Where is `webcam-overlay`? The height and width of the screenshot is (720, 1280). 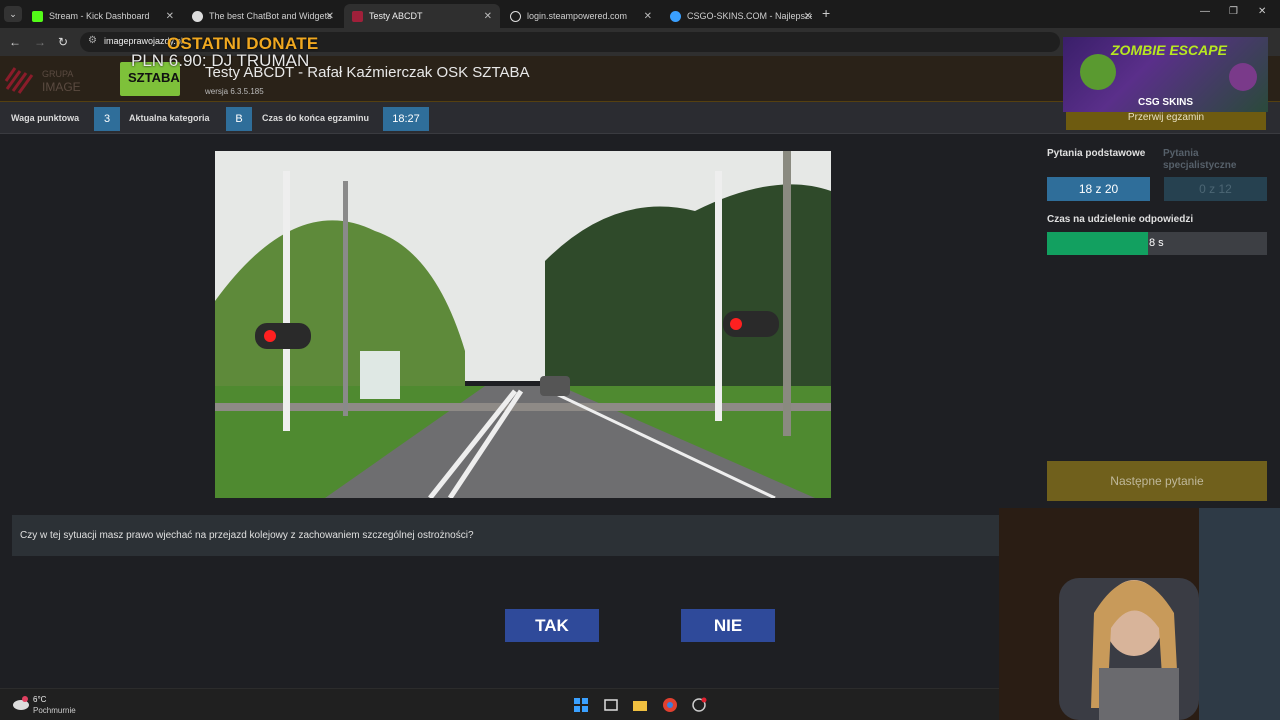
webcam-overlay is located at coordinates (1139, 614).